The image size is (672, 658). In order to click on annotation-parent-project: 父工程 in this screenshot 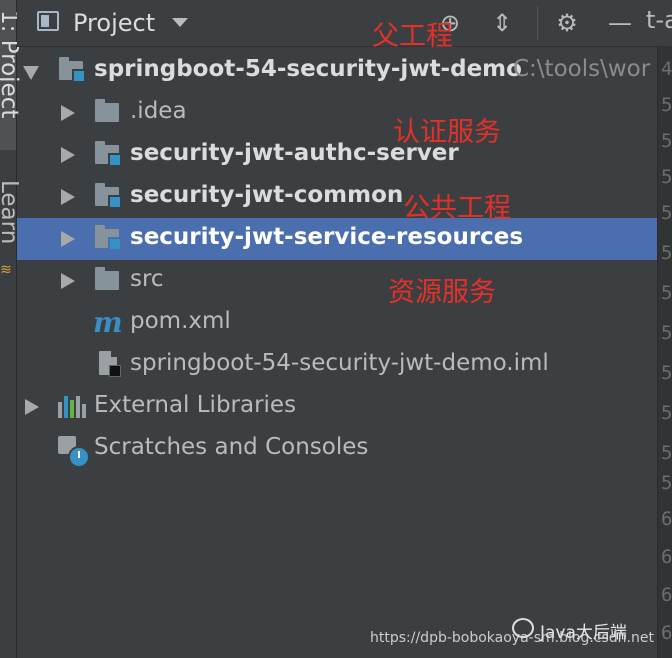, I will do `click(412, 36)`.